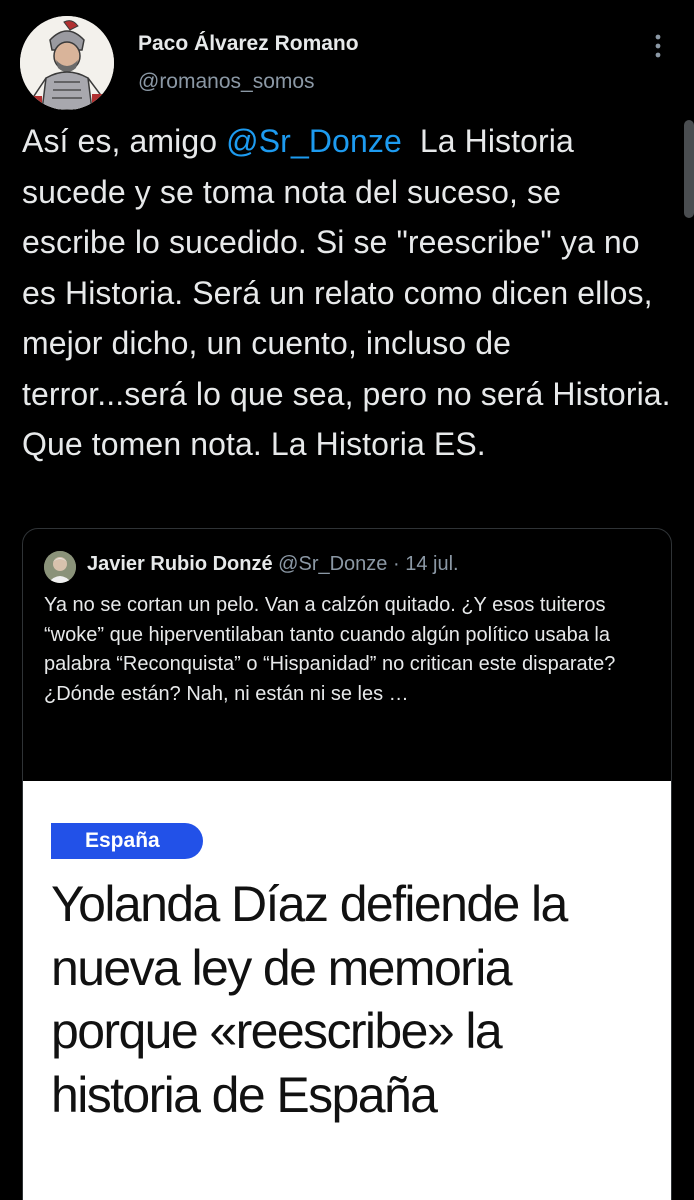 The width and height of the screenshot is (694, 1200). What do you see at coordinates (124, 141) in the screenshot?
I see `tweet-text-intro: Así es, amigo` at bounding box center [124, 141].